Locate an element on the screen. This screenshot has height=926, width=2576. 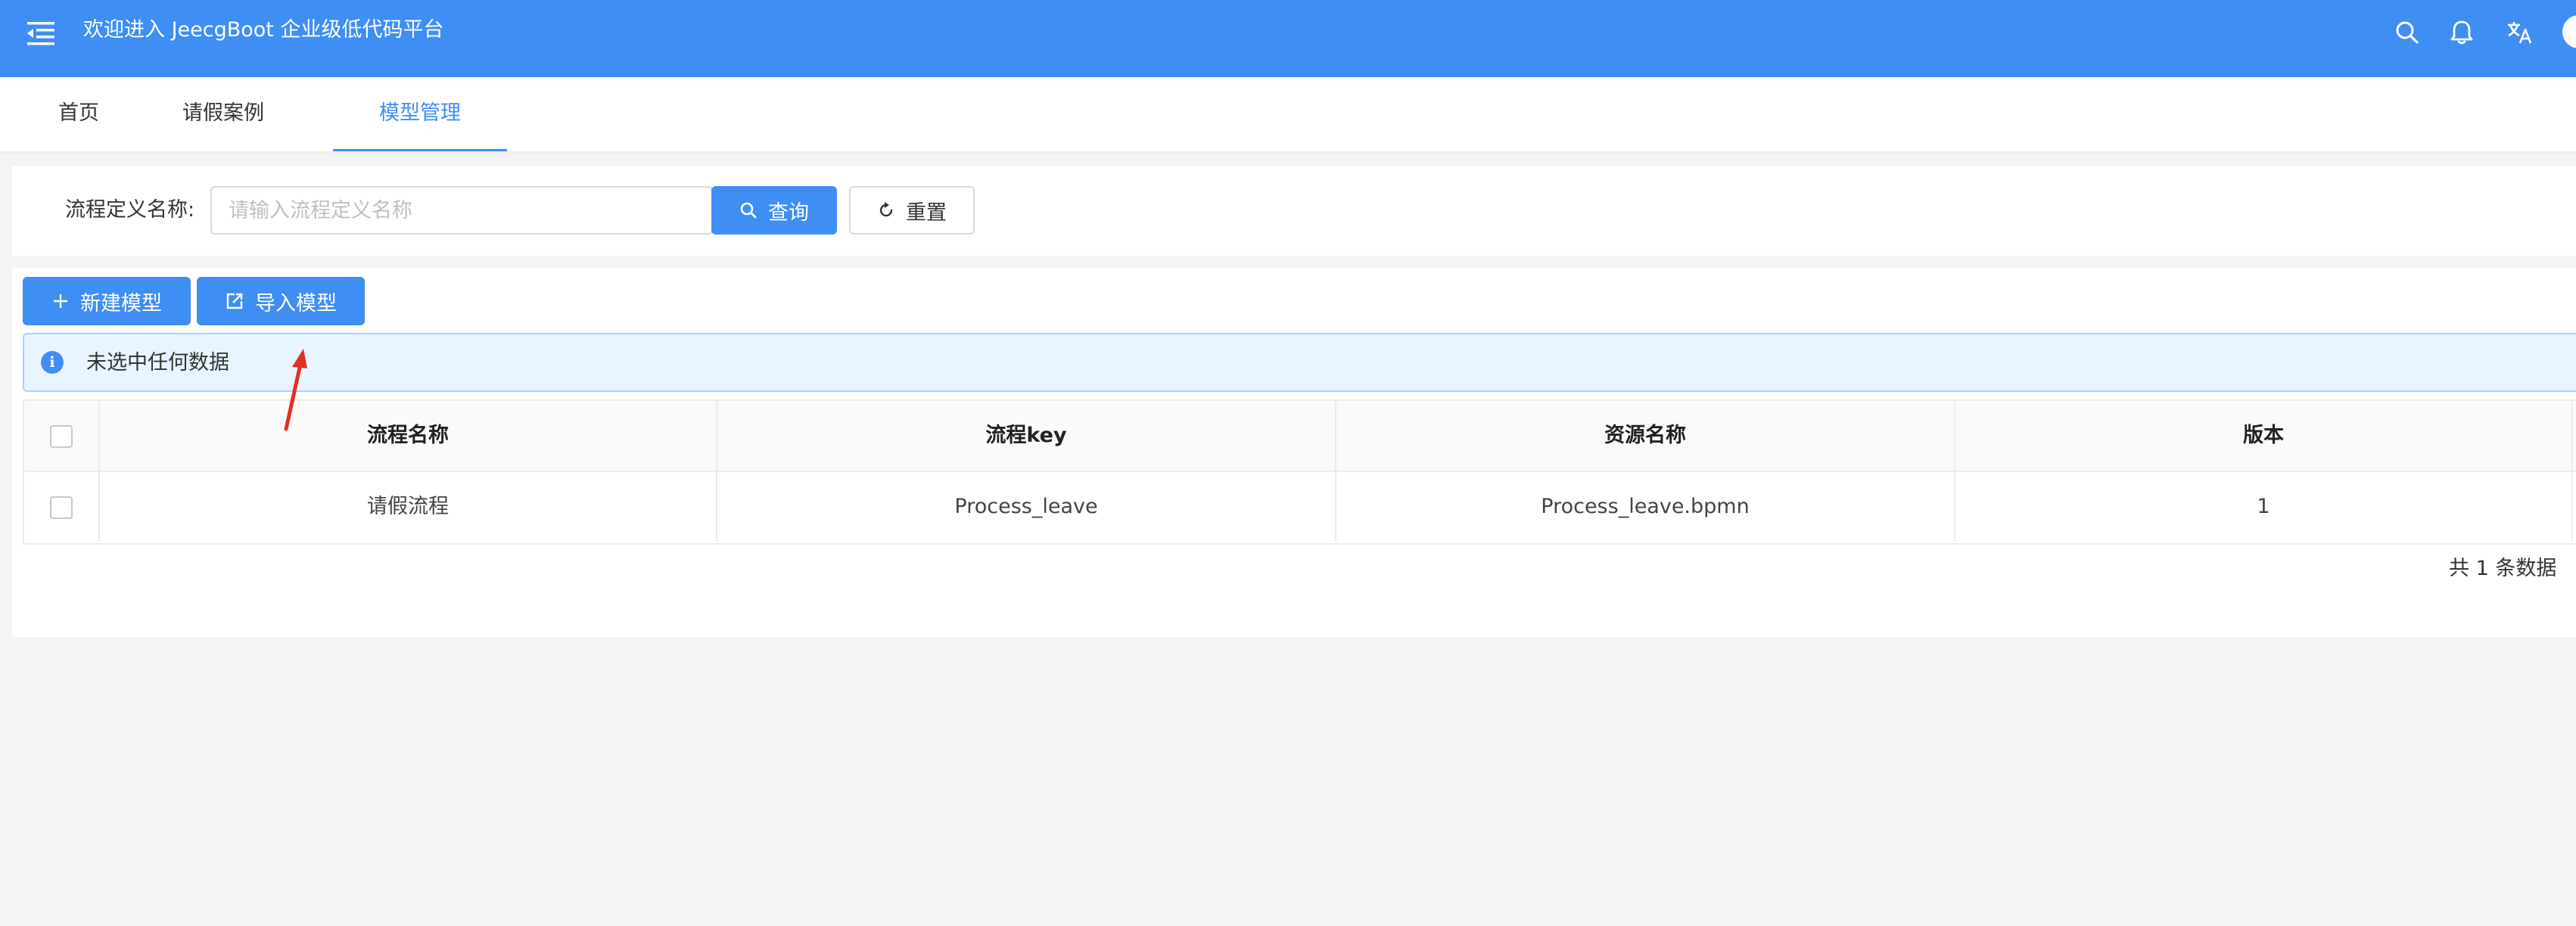
avatar is located at coordinates (2569, 31).